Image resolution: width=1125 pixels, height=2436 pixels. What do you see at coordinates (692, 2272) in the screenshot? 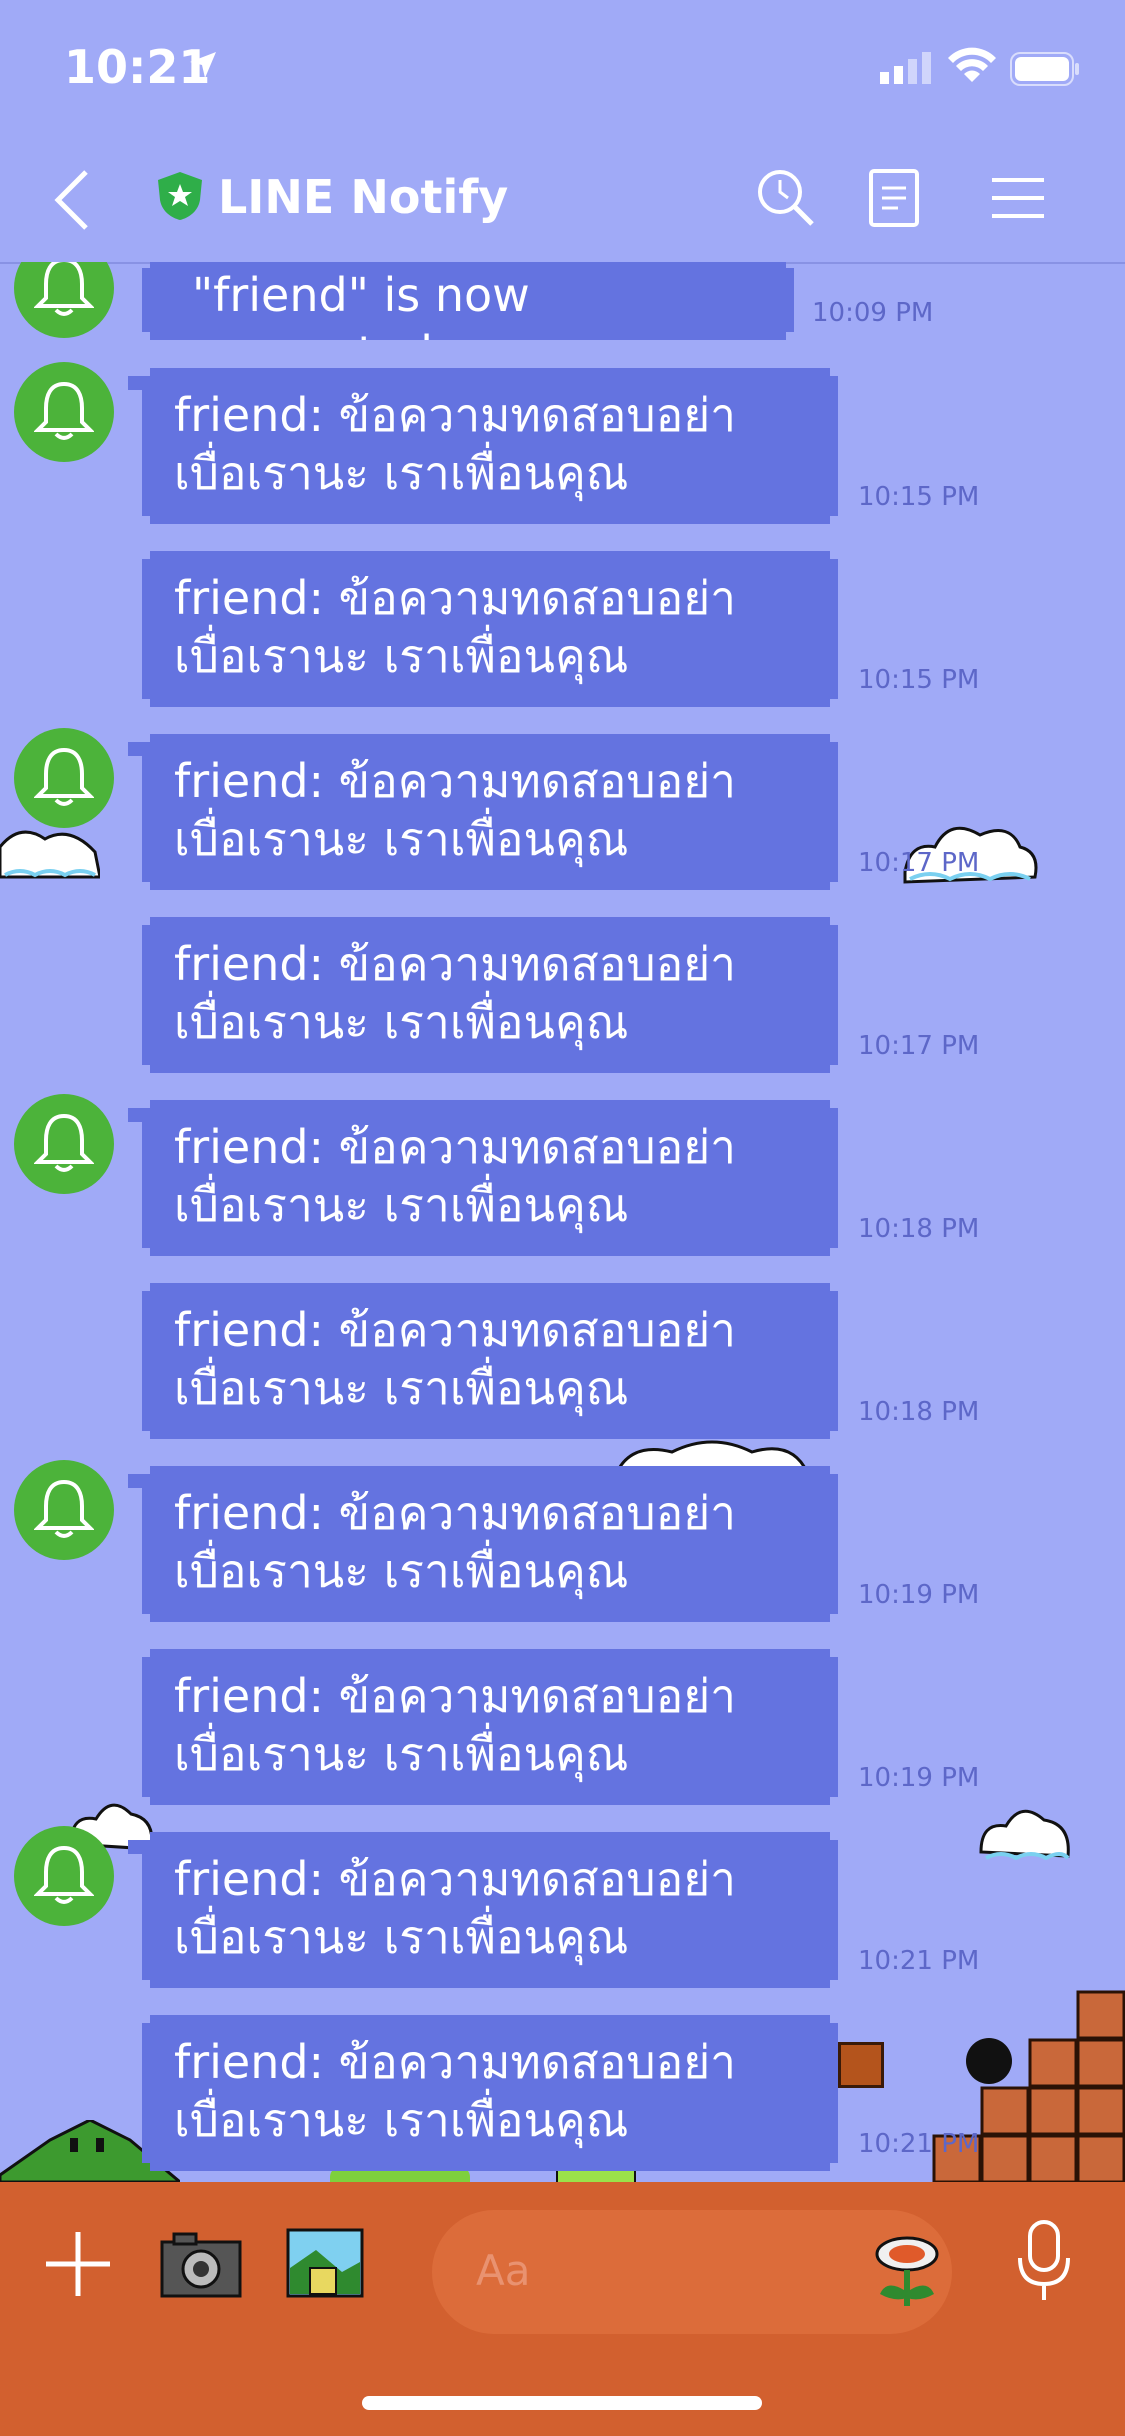
I see `message-input: Aa` at bounding box center [692, 2272].